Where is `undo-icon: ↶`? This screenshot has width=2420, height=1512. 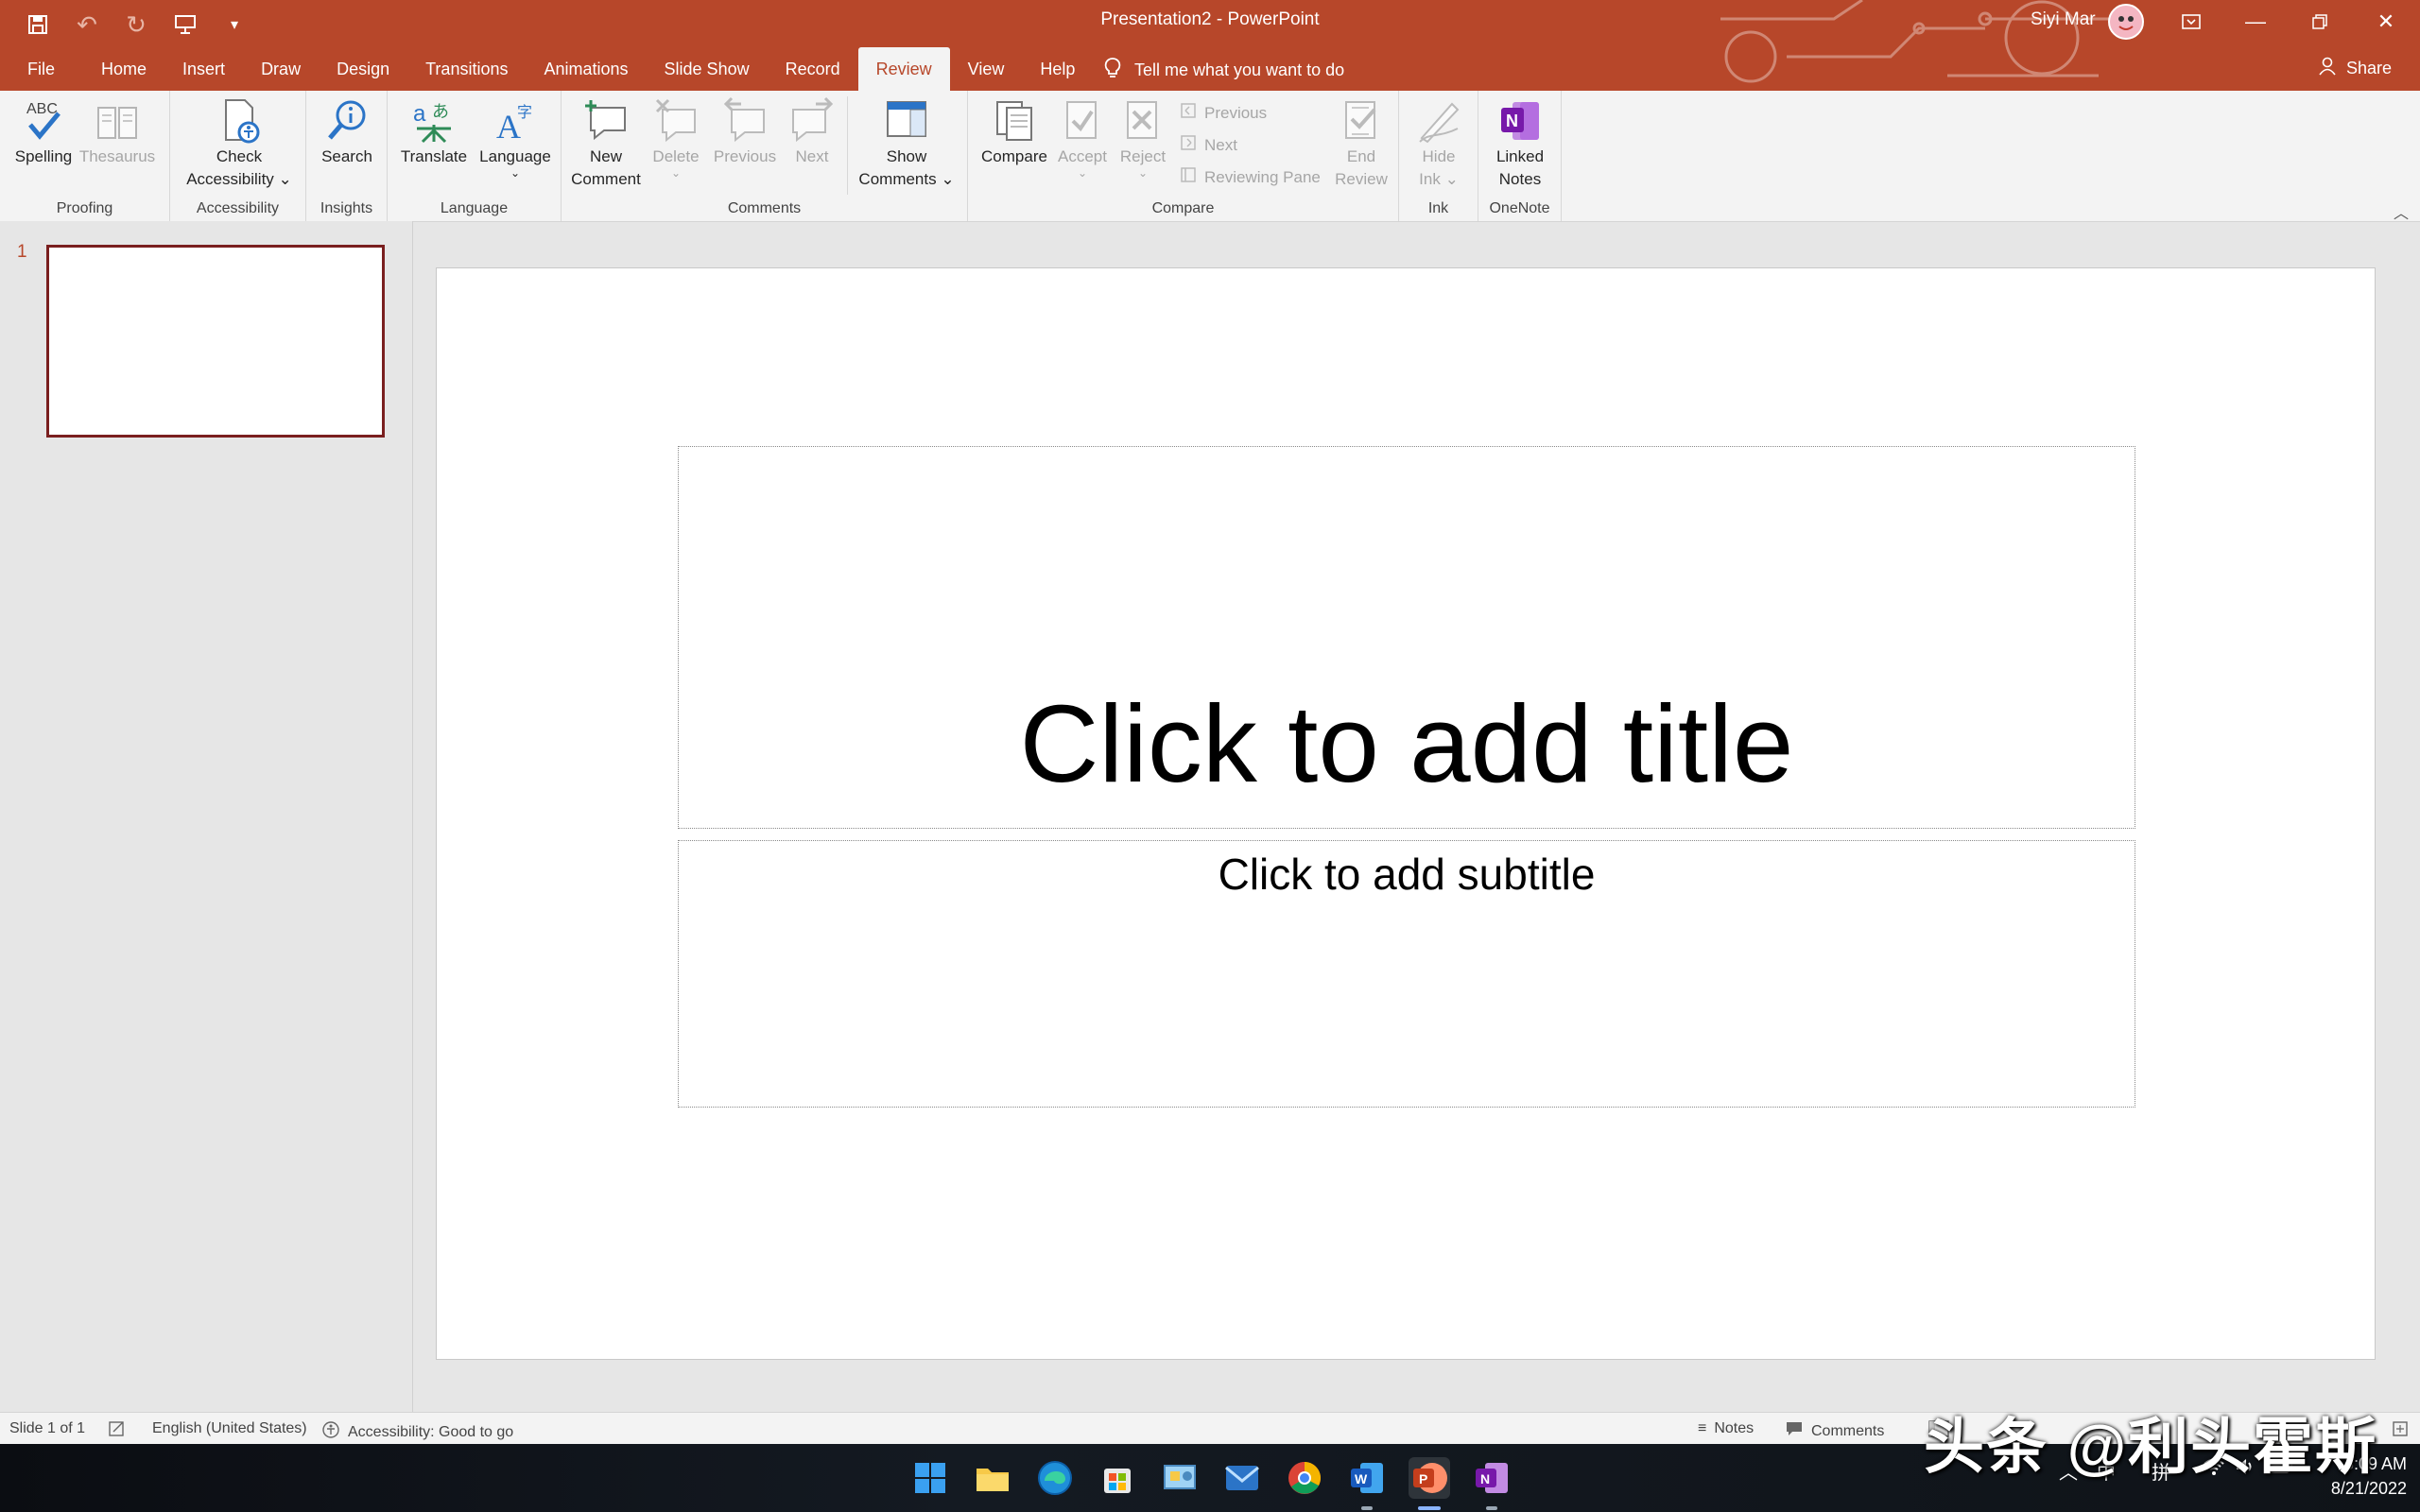 undo-icon: ↶ is located at coordinates (87, 25).